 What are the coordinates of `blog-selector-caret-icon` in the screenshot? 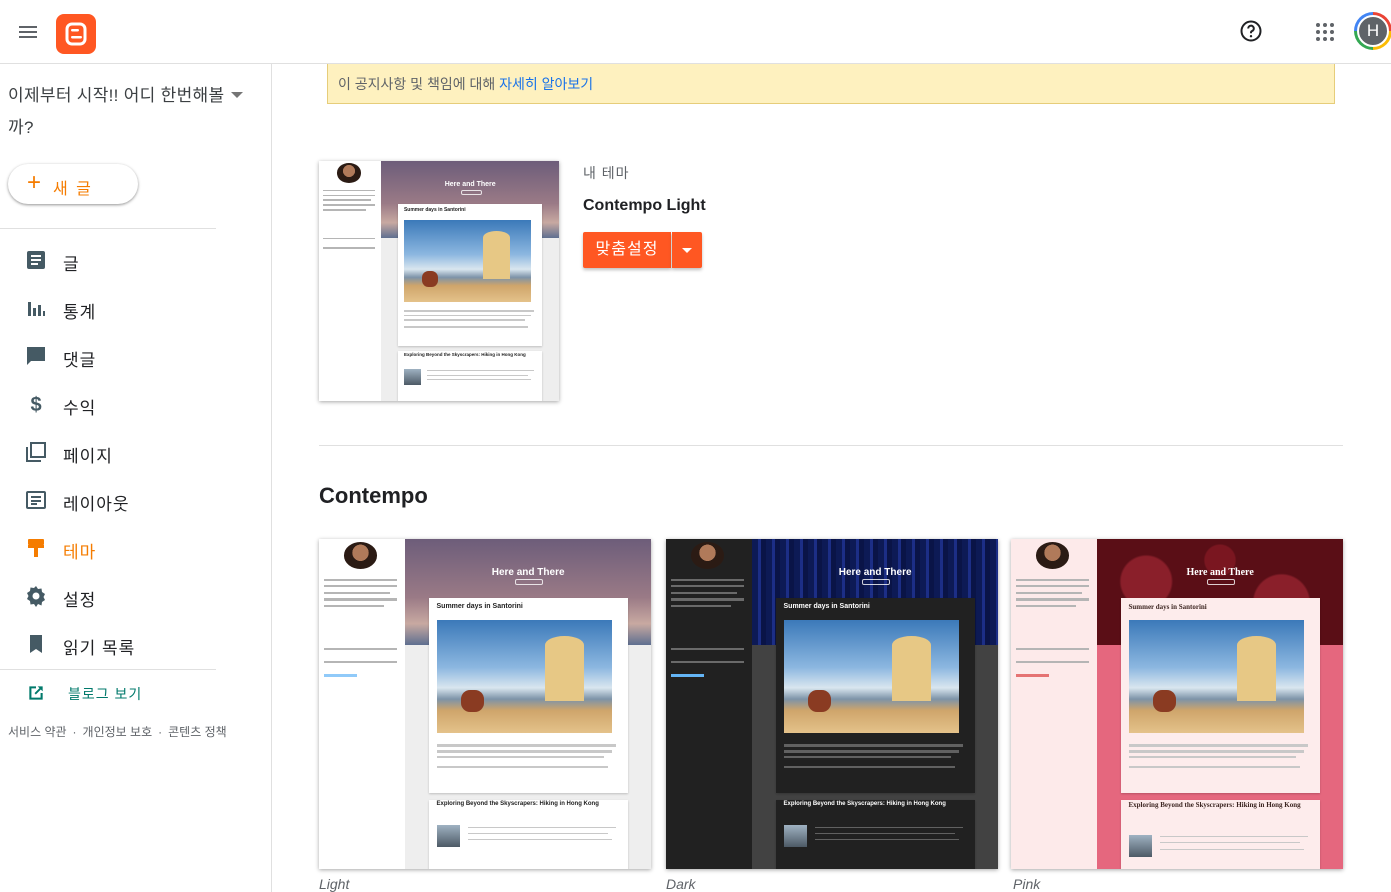 It's located at (237, 95).